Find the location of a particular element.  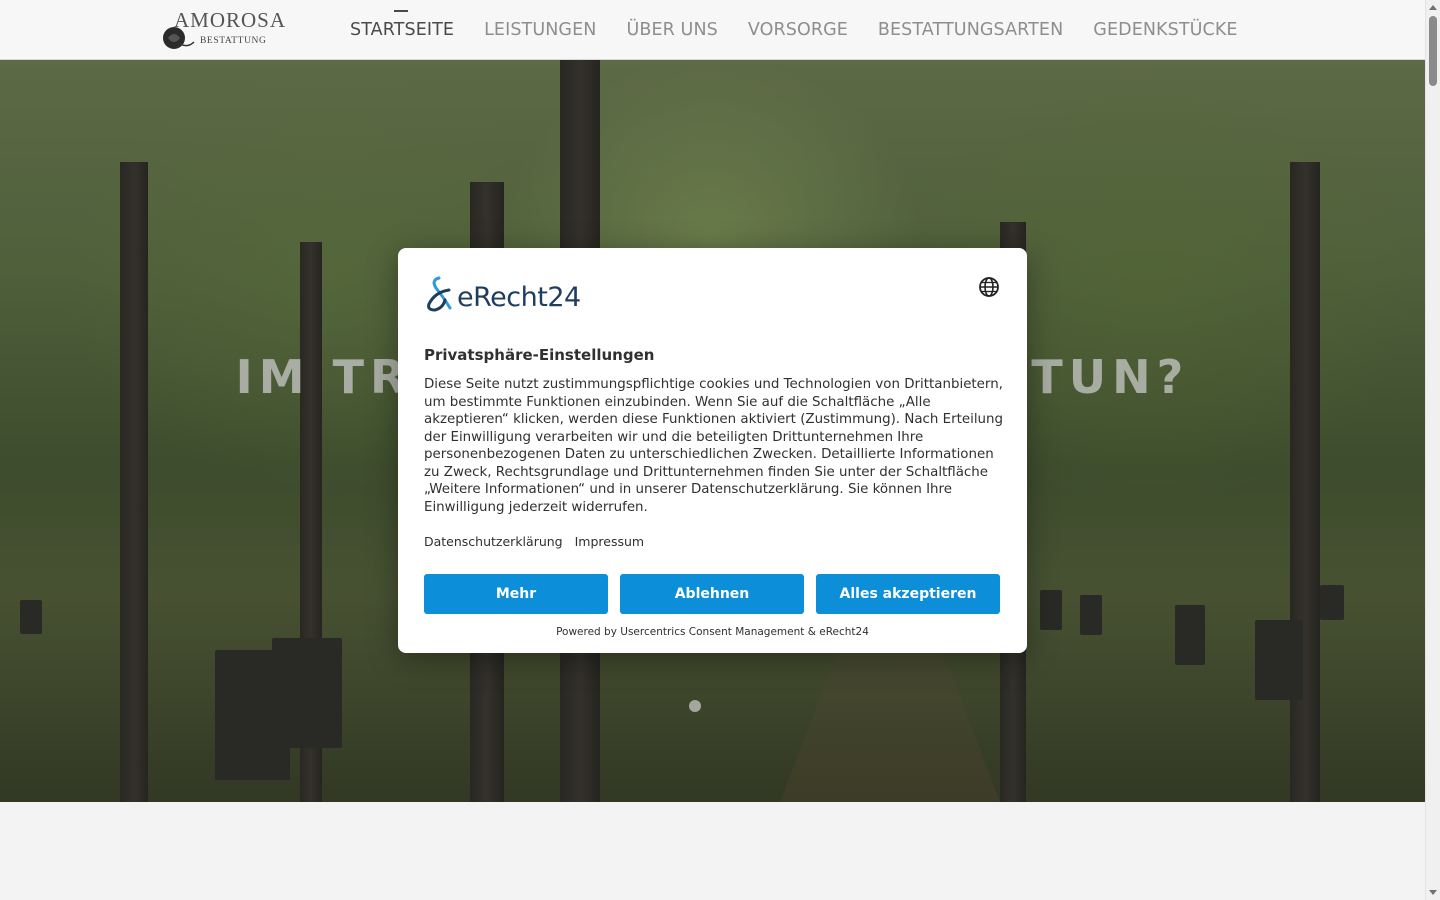

decline-button: Ablehnen is located at coordinates (712, 594).